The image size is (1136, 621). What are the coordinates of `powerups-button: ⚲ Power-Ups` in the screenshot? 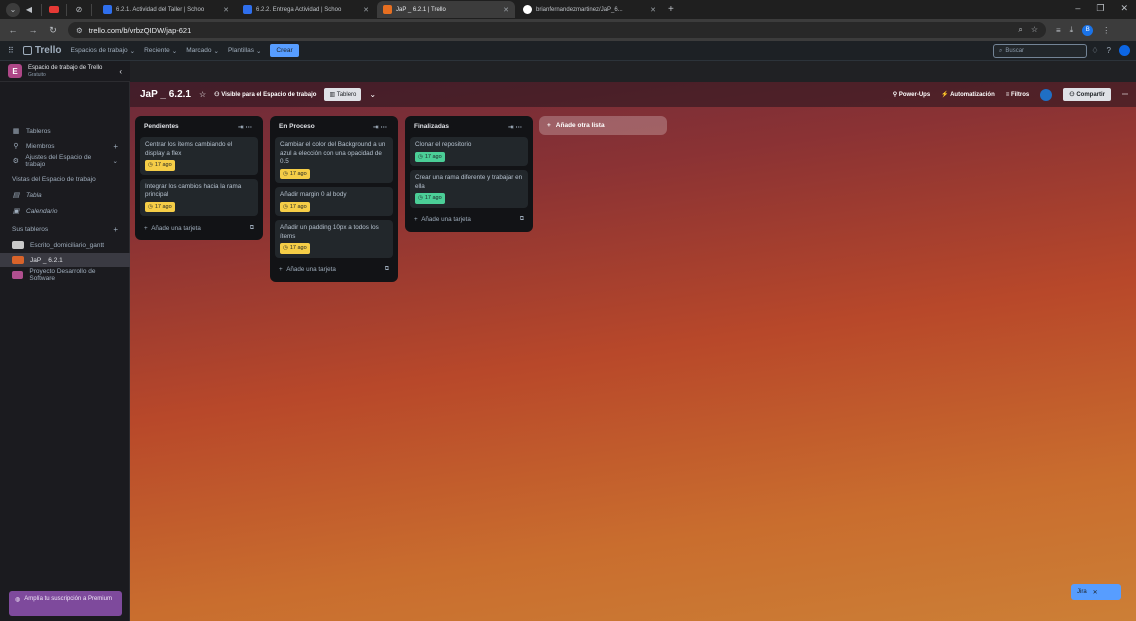 It's located at (911, 94).